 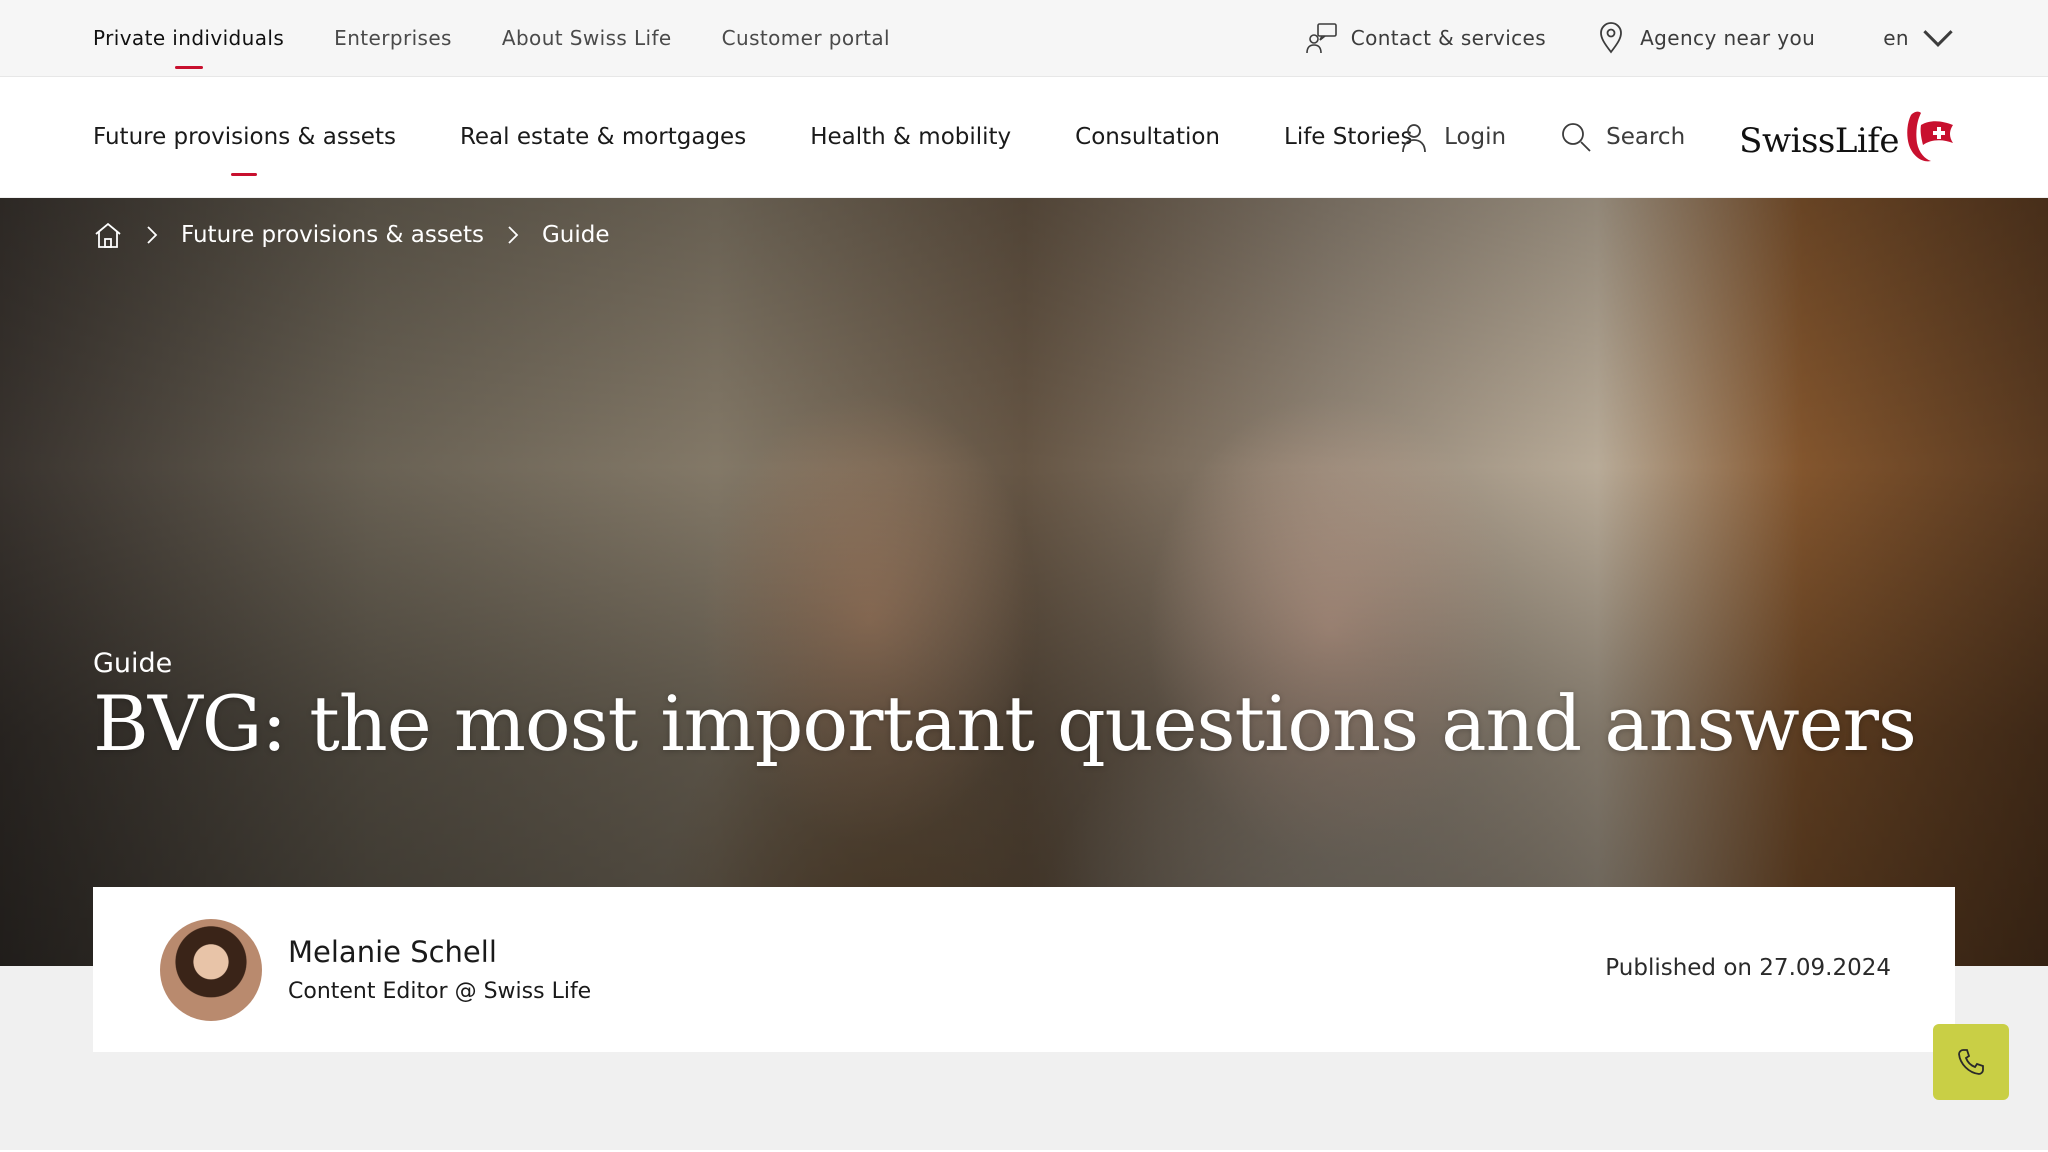 What do you see at coordinates (332, 235) in the screenshot?
I see `breadcrumb-future-provisions: Future provisions & assets` at bounding box center [332, 235].